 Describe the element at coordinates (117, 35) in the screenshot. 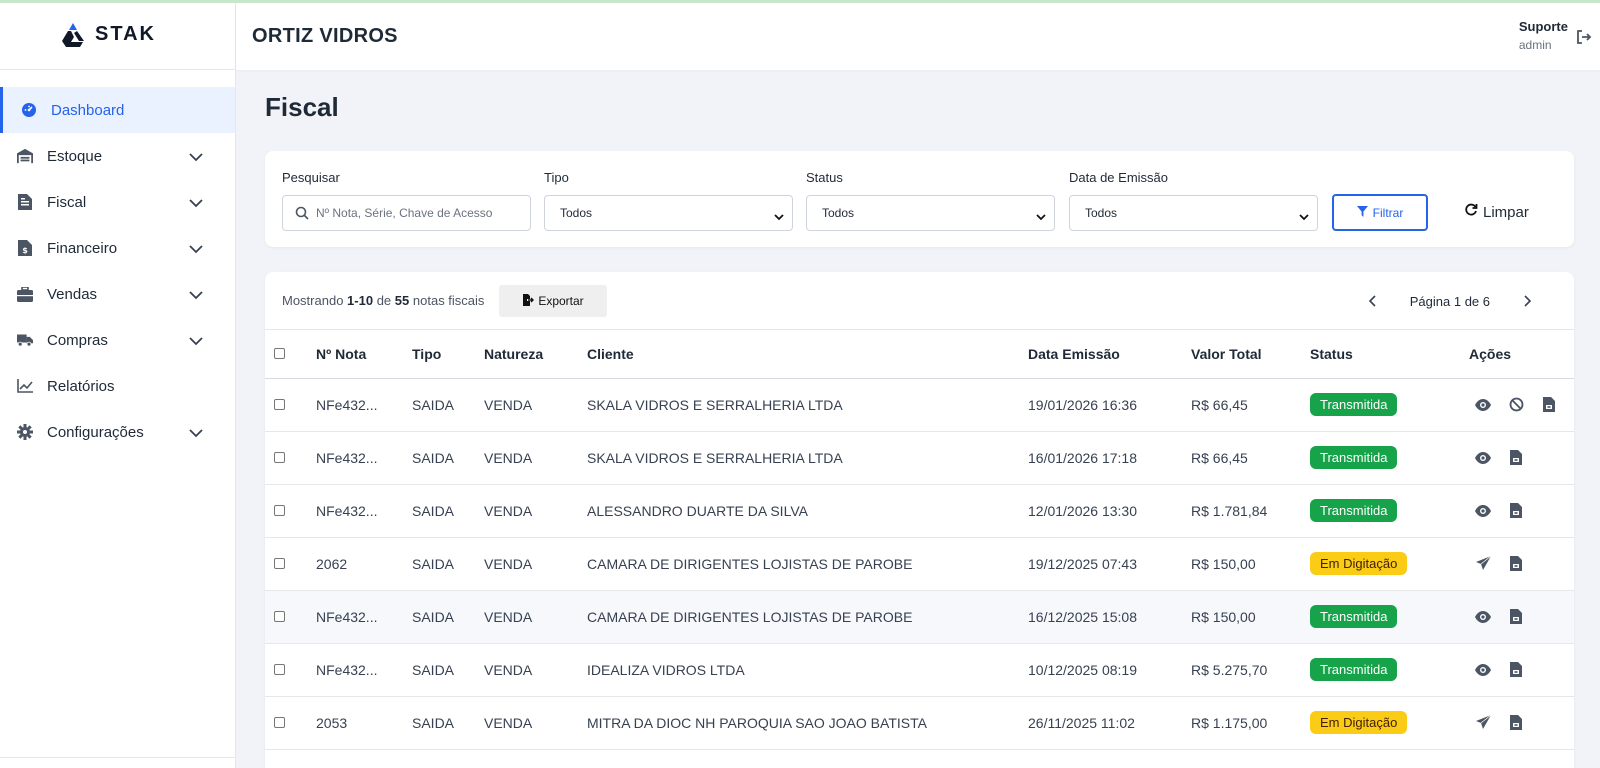

I see `brand-logo: STAK` at that location.